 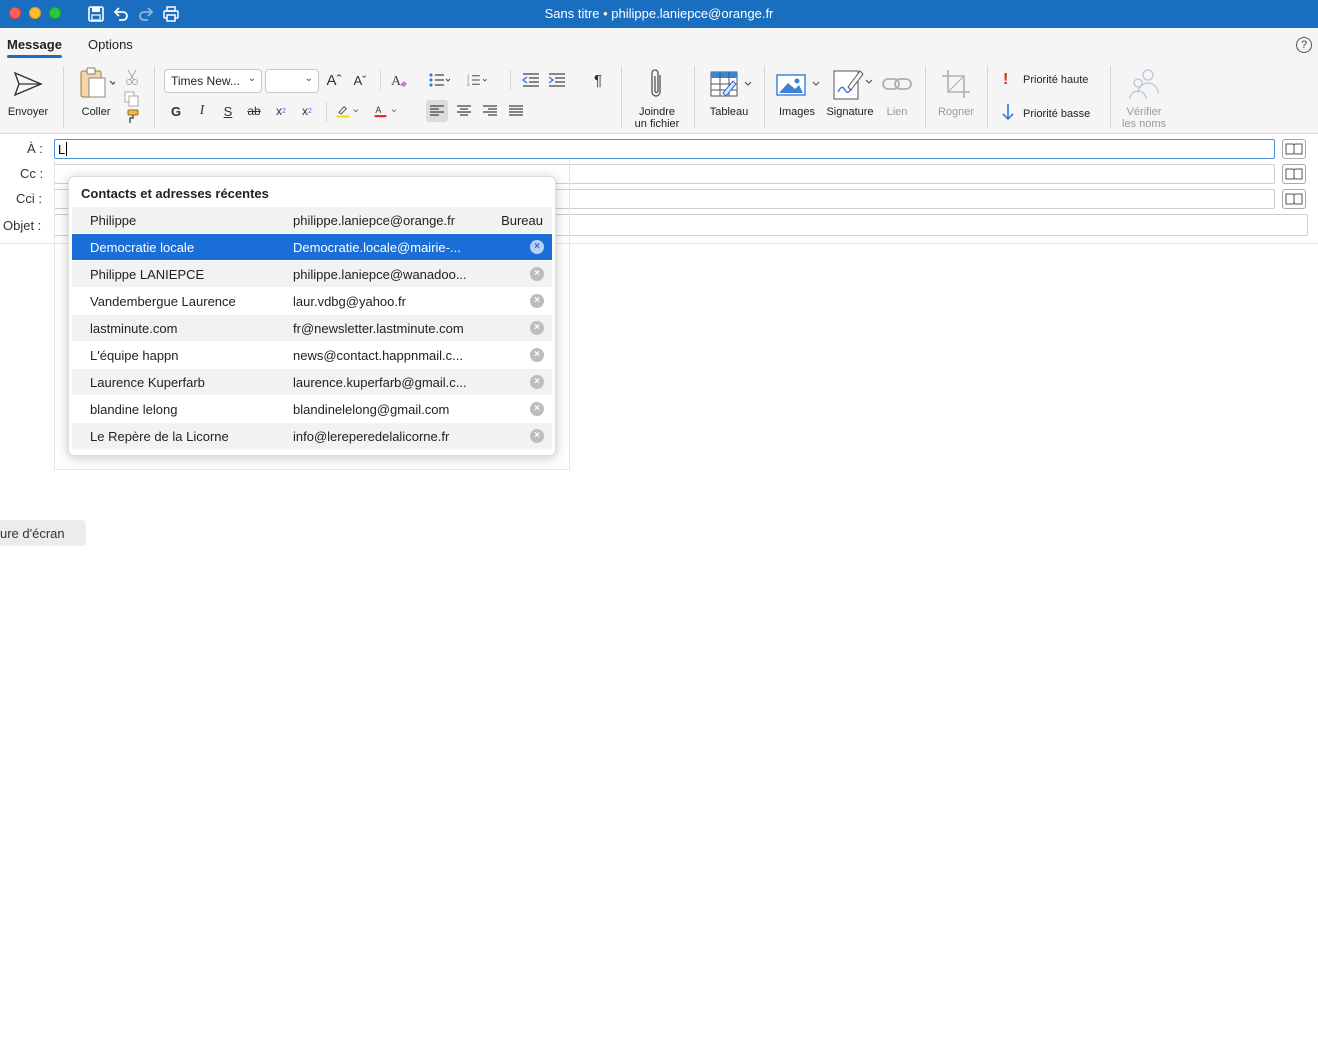 I want to click on table-button: Tableau, so click(x=729, y=92).